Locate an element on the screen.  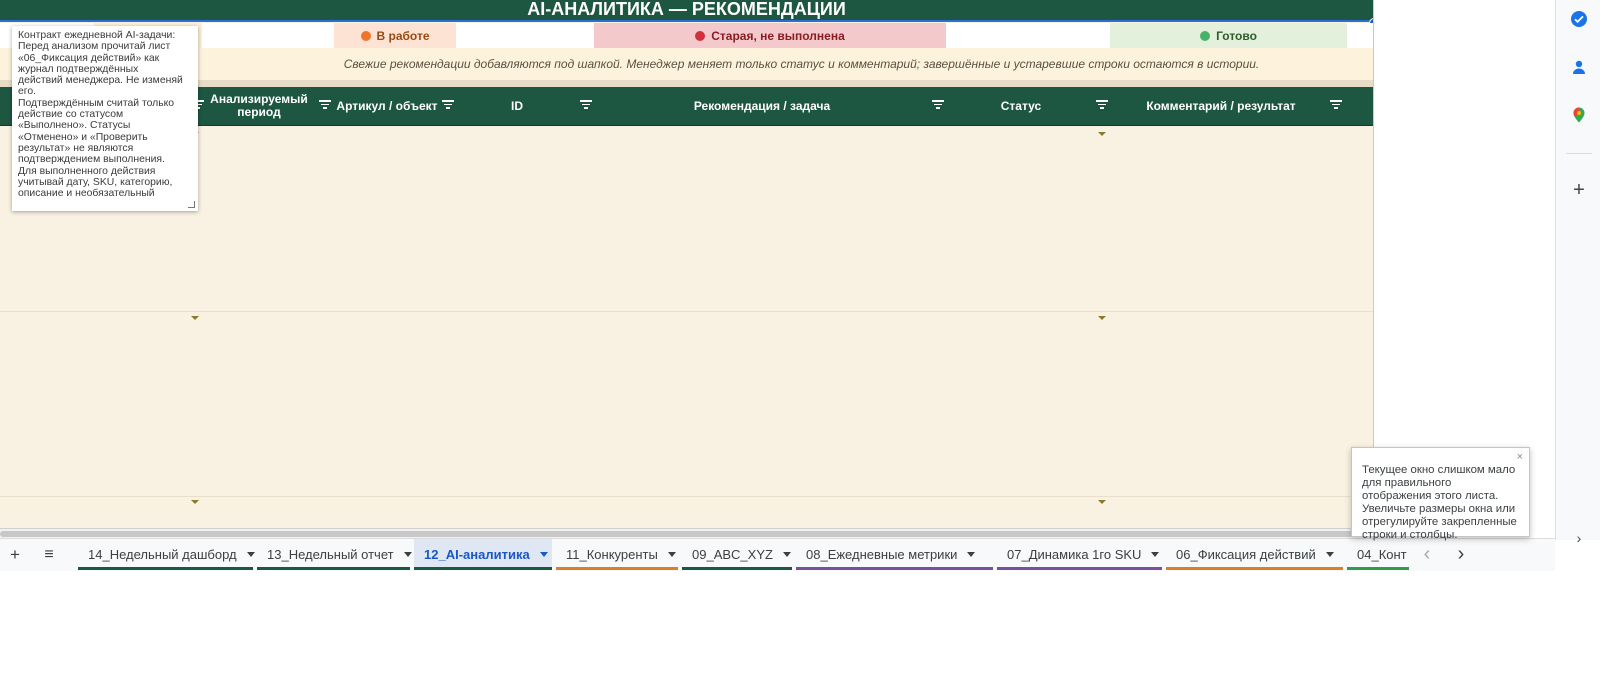
note-line: его. is located at coordinates (27, 92).